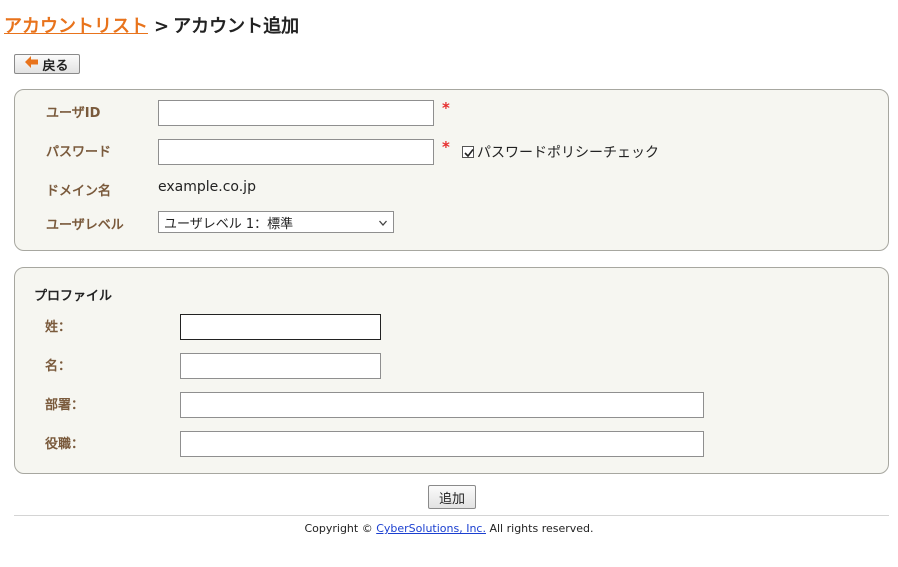  Describe the element at coordinates (340, 528) in the screenshot. I see `copyright-prefix: Copyright ©` at that location.